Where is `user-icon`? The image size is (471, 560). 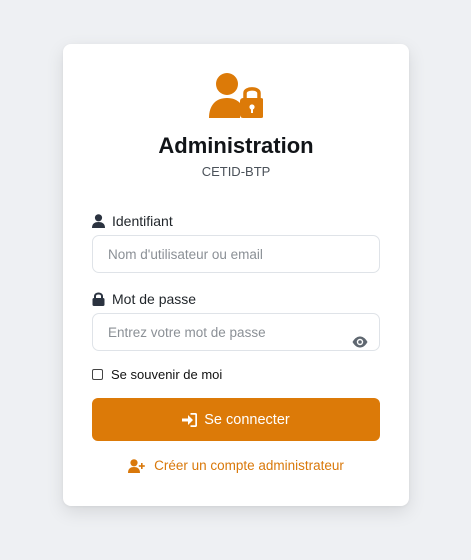
user-icon is located at coordinates (98, 221).